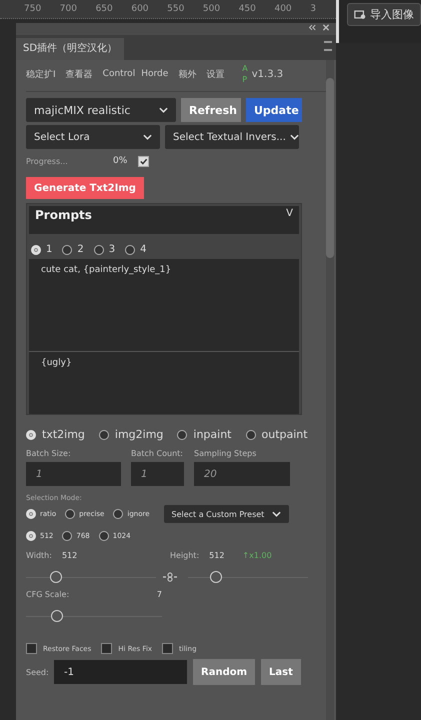  Describe the element at coordinates (330, 168) in the screenshot. I see `scrollbar-thumb` at that location.